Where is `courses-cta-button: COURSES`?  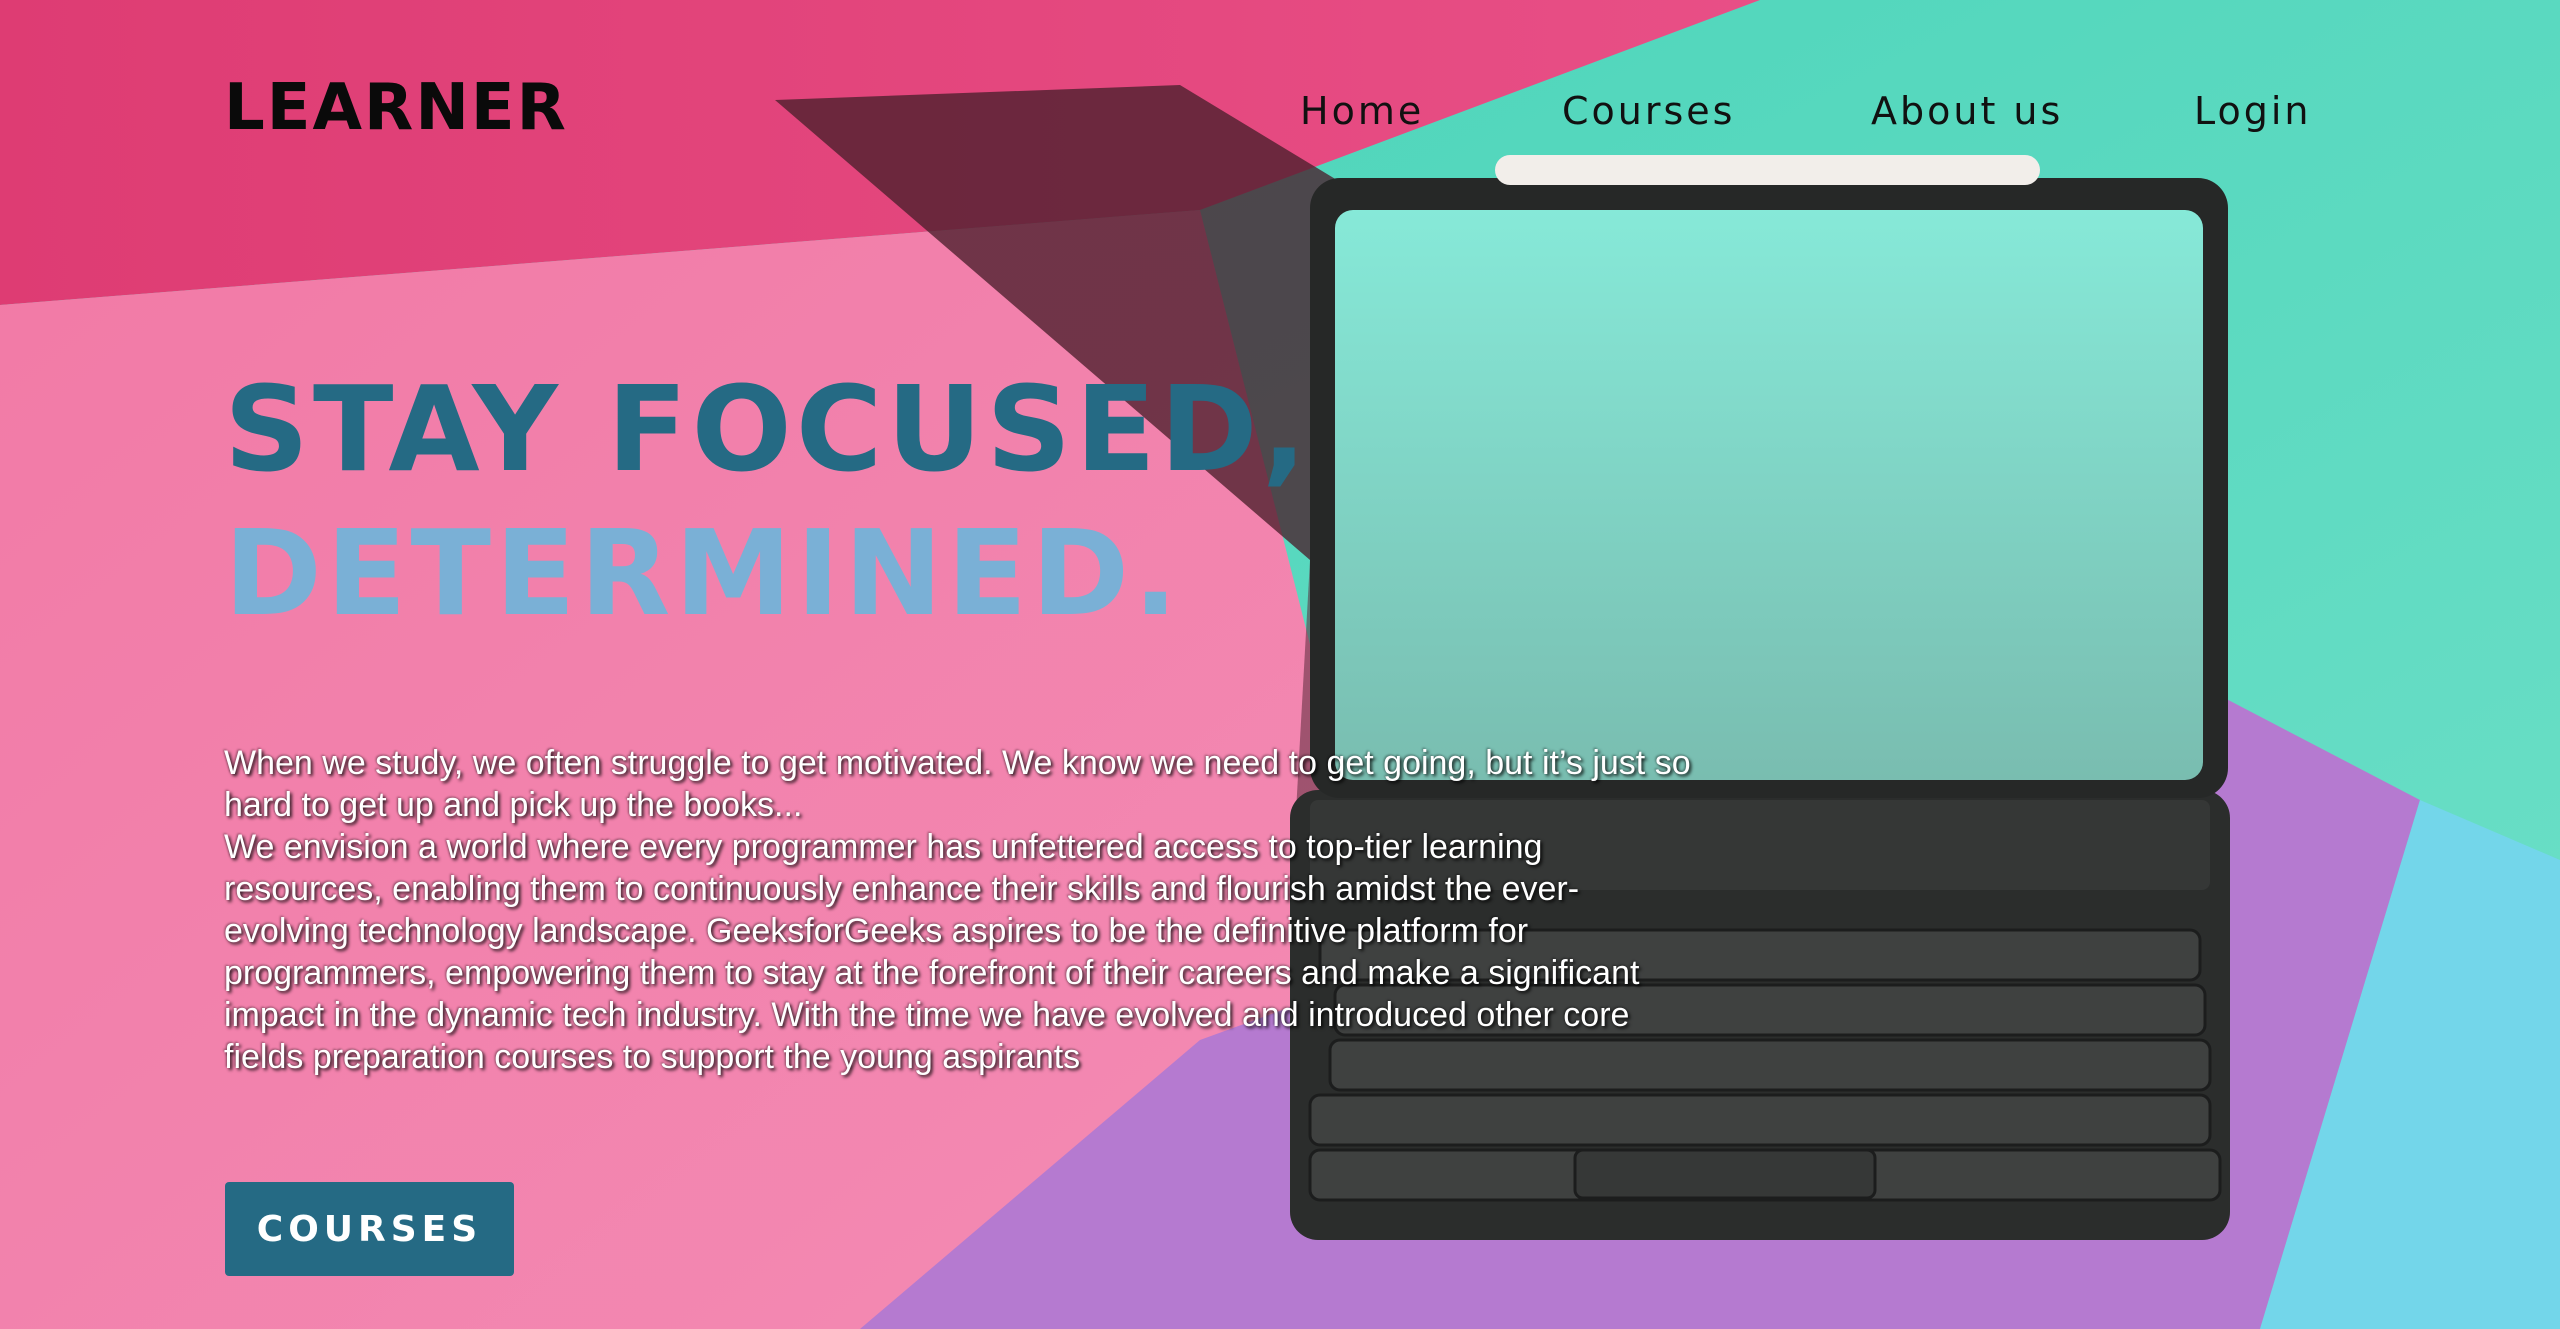 courses-cta-button: COURSES is located at coordinates (369, 1229).